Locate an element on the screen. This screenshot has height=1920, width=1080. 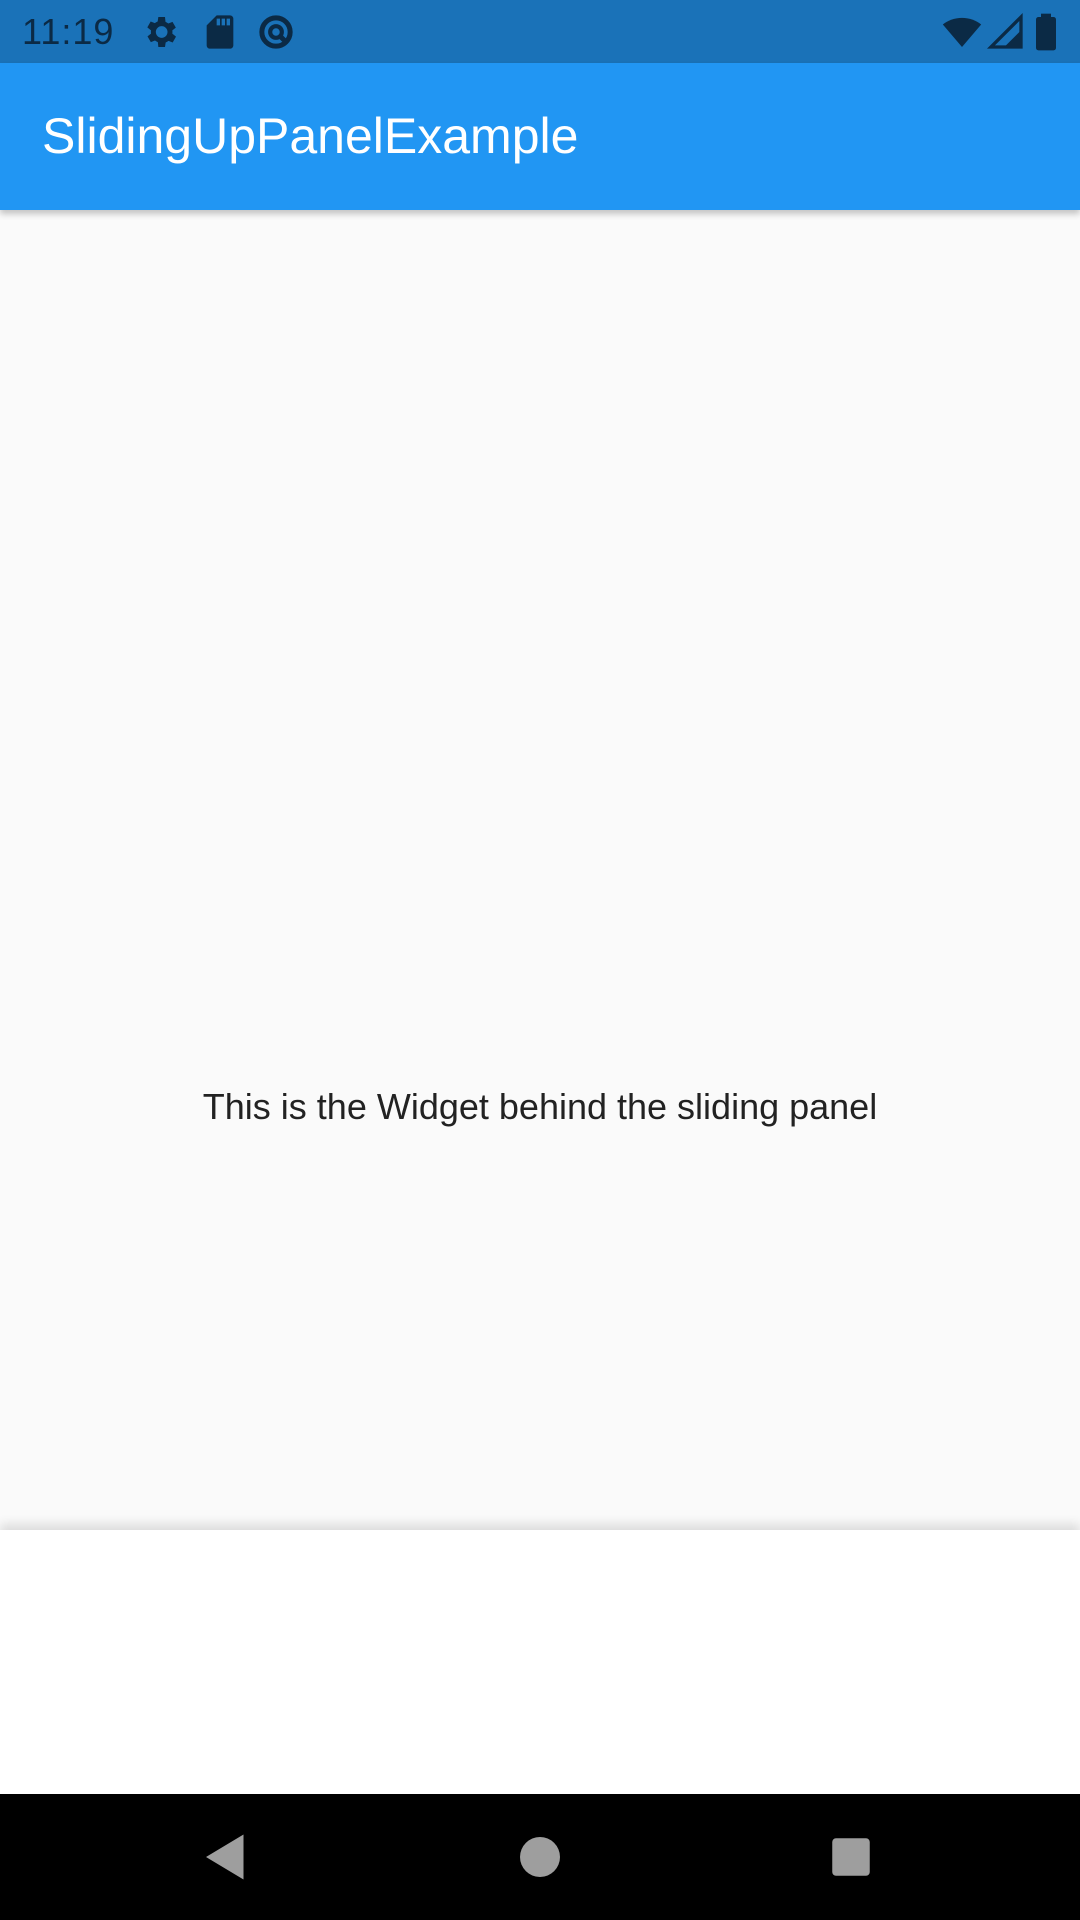
home-button is located at coordinates (540, 1857).